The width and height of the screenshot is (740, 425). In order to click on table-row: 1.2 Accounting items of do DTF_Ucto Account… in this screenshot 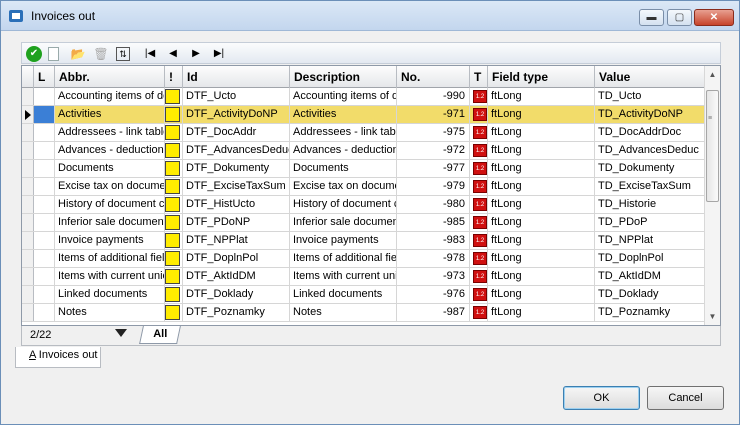, I will do `click(363, 97)`.